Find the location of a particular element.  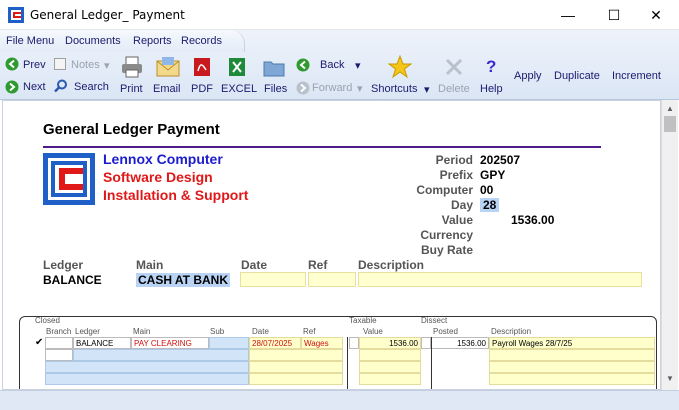

row-dissect is located at coordinates (426, 343).